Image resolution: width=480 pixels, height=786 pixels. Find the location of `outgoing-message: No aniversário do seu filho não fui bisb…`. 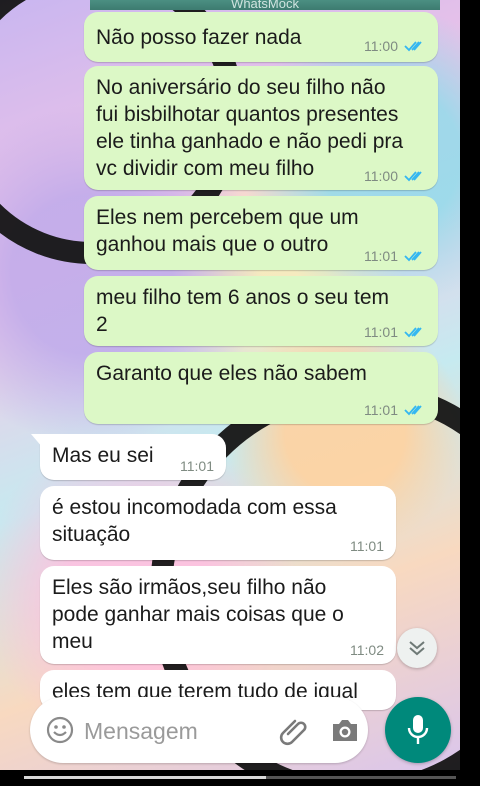

outgoing-message: No aniversário do seu filho não fui bisb… is located at coordinates (261, 128).